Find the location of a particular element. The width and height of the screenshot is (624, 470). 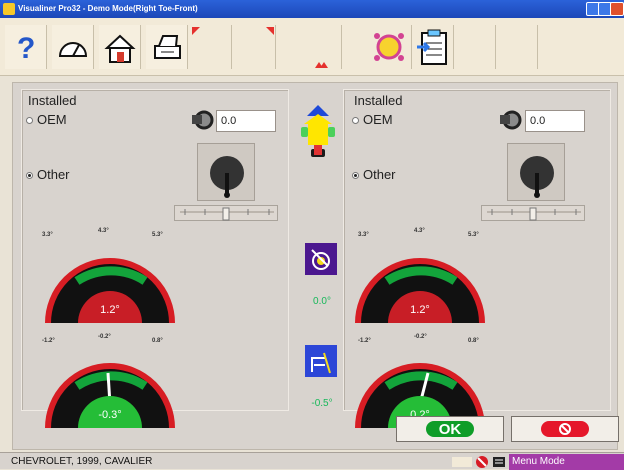

cancel-button is located at coordinates (565, 429).